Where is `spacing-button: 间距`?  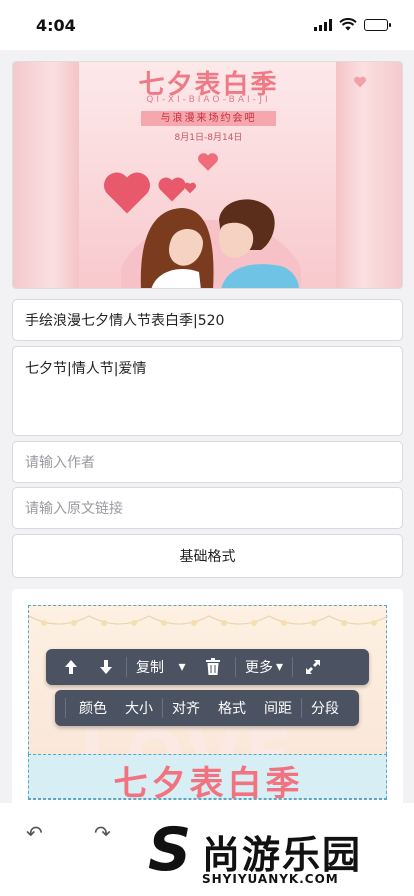
spacing-button: 间距 is located at coordinates (278, 708).